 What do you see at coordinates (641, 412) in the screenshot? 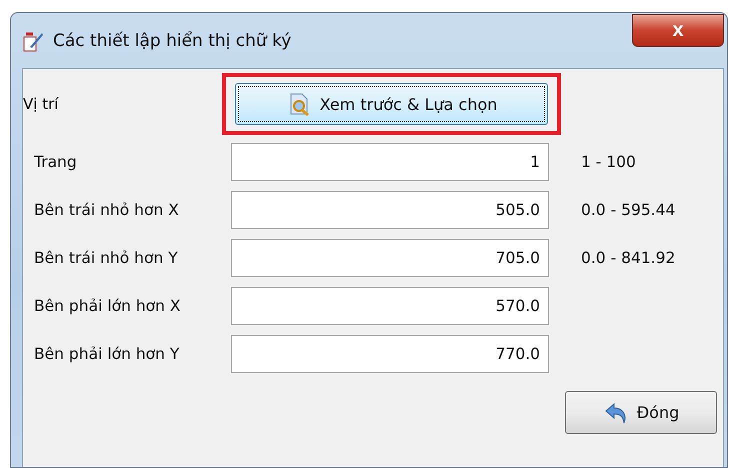
I see `close-dialog-button: Đóng` at bounding box center [641, 412].